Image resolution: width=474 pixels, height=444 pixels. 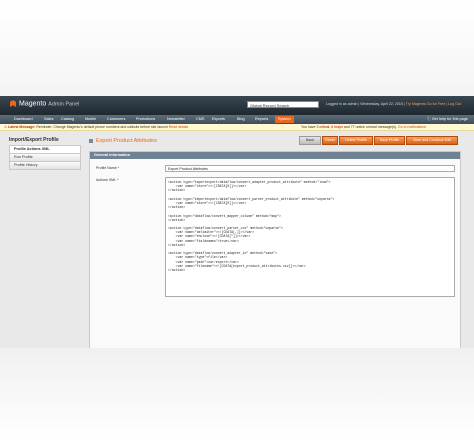 What do you see at coordinates (6, 127) in the screenshot?
I see `message-icon: ⚠` at bounding box center [6, 127].